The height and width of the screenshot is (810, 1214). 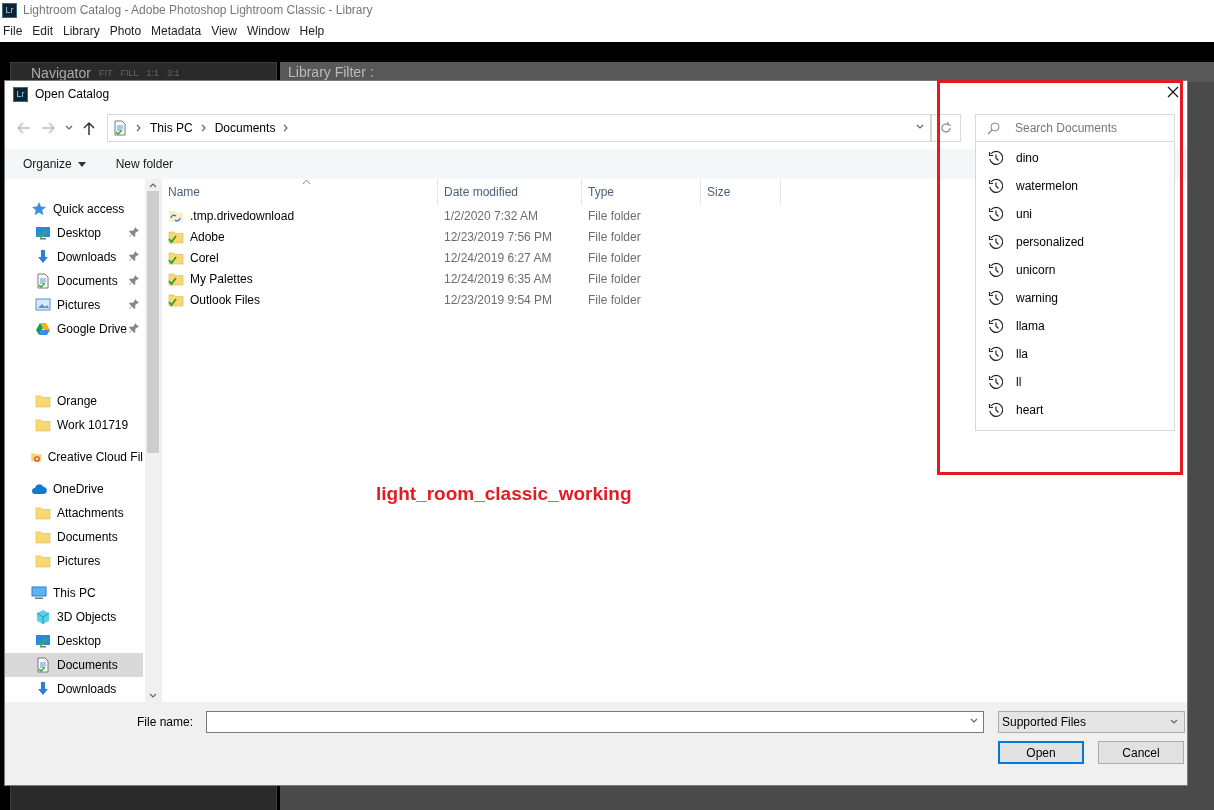 What do you see at coordinates (595, 722) in the screenshot?
I see `file-name-field` at bounding box center [595, 722].